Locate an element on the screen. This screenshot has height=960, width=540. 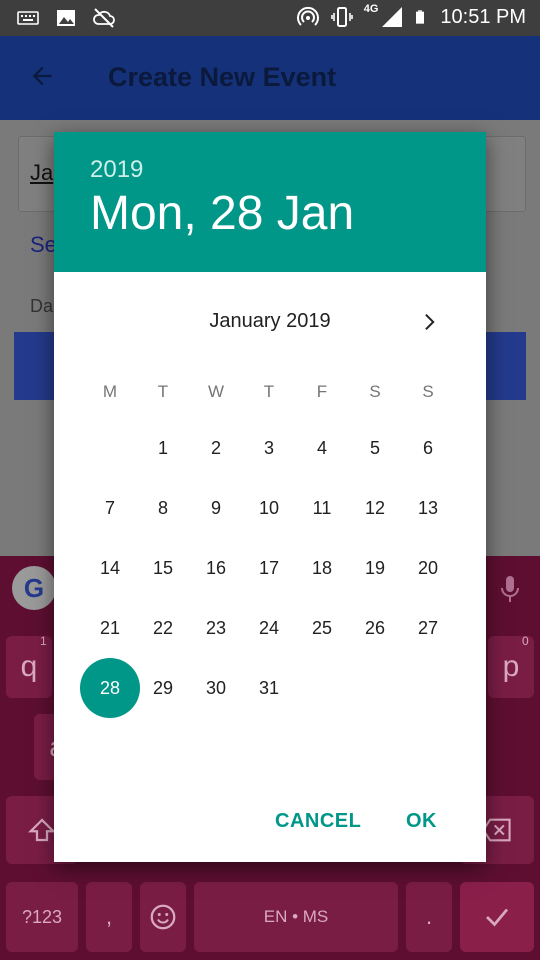
day-cell: 30 is located at coordinates (216, 688).